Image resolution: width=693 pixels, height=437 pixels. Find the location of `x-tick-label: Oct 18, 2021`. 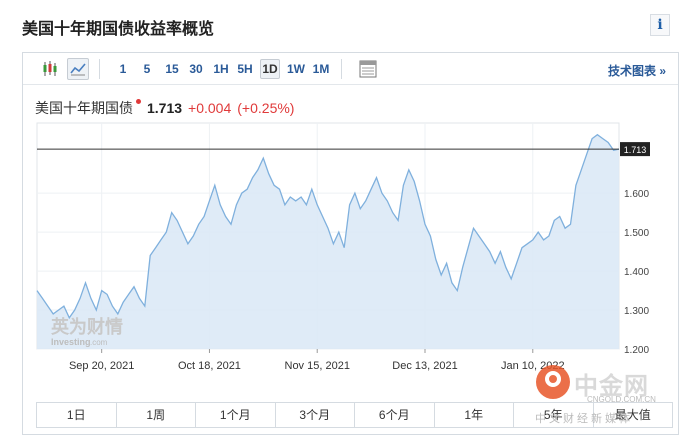

x-tick-label: Oct 18, 2021 is located at coordinates (209, 366).